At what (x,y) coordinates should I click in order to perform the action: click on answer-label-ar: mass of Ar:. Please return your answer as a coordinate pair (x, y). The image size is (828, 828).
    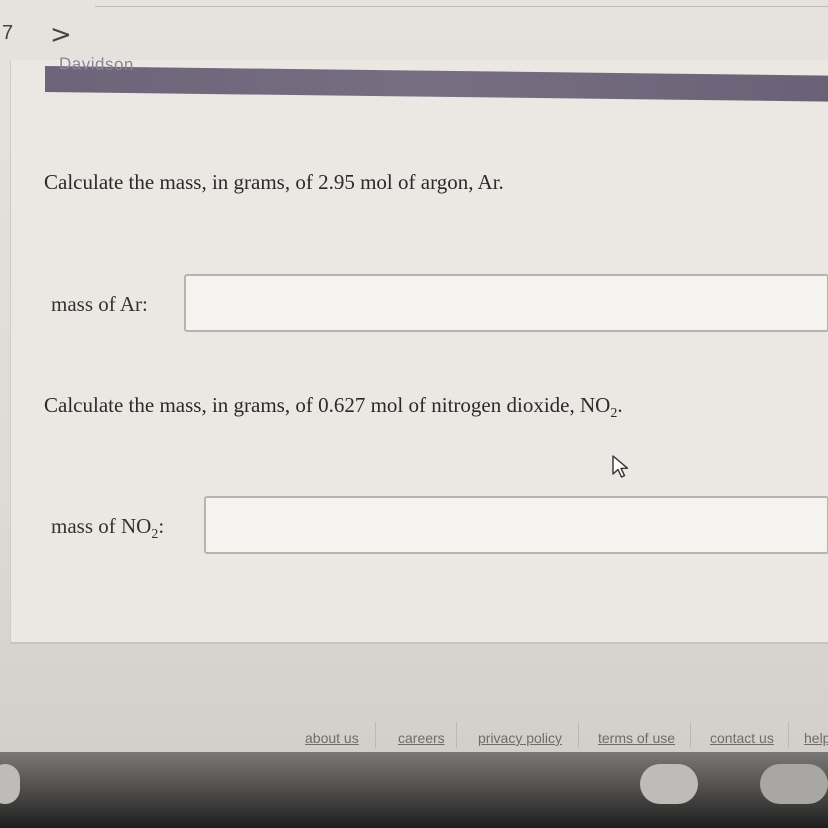
    Looking at the image, I should click on (99, 304).